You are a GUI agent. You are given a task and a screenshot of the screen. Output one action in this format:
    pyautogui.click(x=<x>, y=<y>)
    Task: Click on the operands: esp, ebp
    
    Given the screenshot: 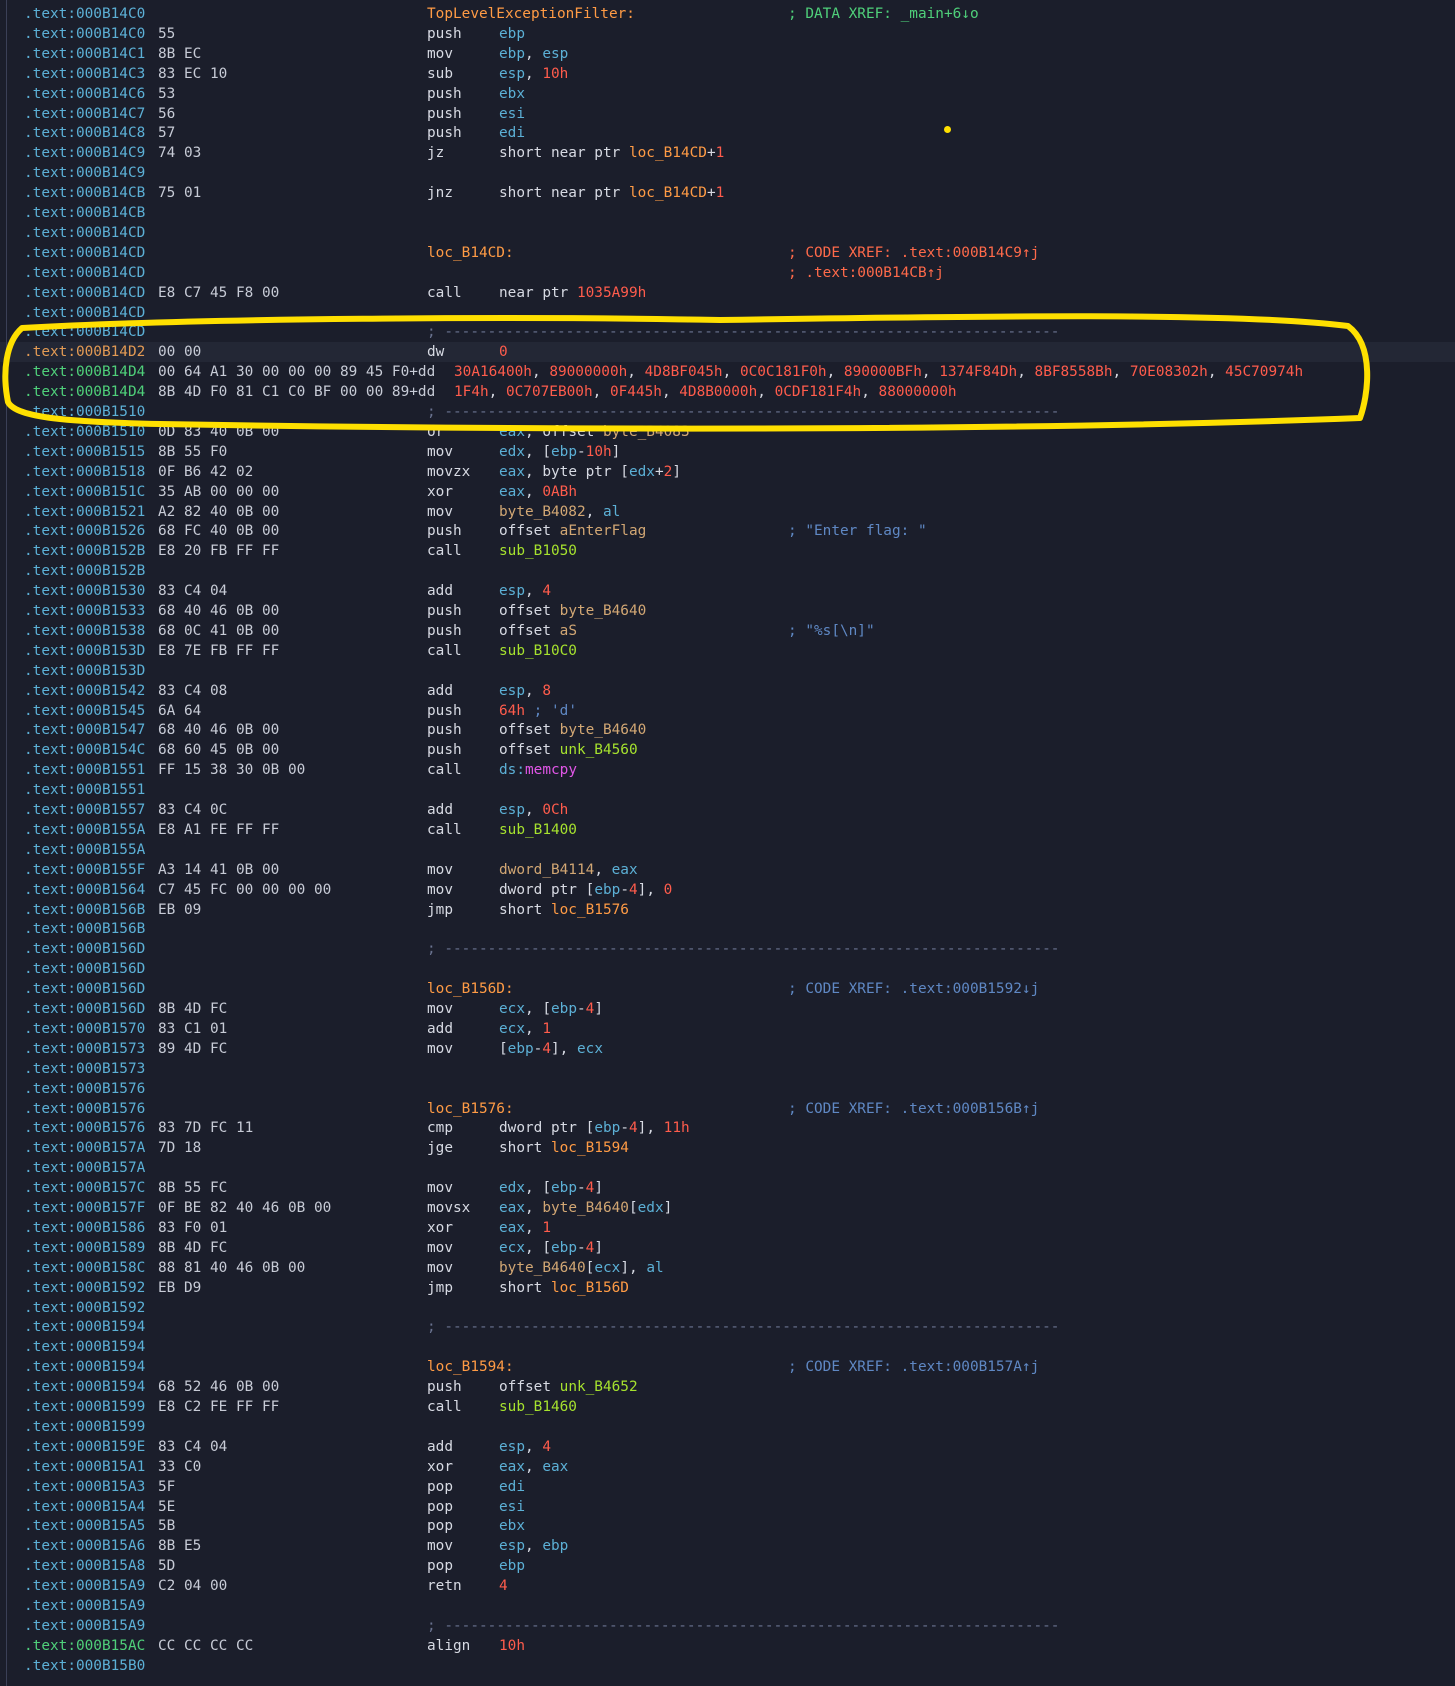 What is the action you would take?
    pyautogui.click(x=533, y=1546)
    